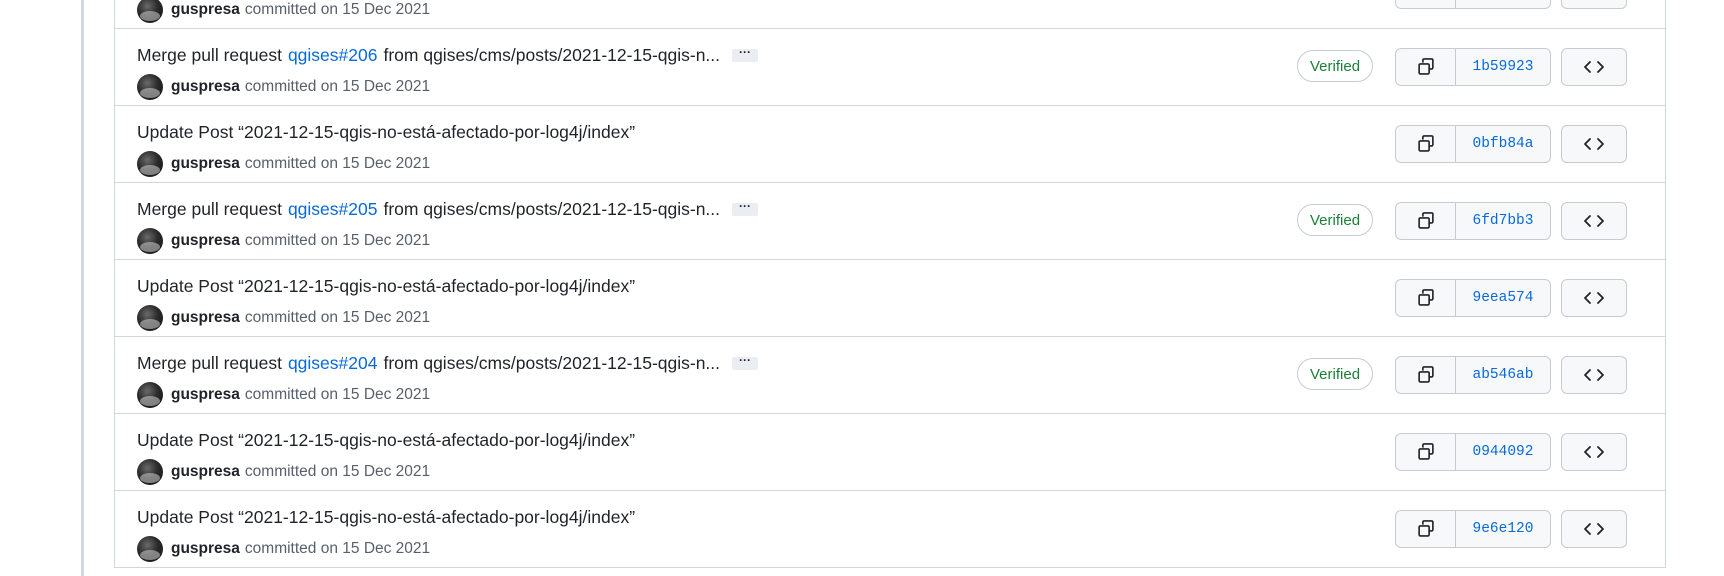  Describe the element at coordinates (890, 14) in the screenshot. I see `commit-row: guspresa committed on 15 Dec 2021` at that location.